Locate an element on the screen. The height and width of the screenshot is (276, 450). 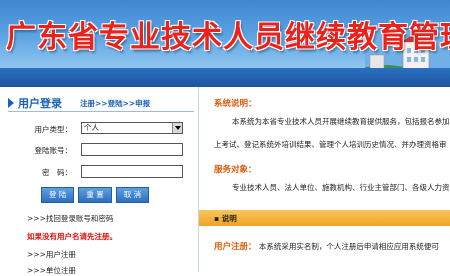
form-buttons: 登 陆重 置取 消 is located at coordinates (97, 195).